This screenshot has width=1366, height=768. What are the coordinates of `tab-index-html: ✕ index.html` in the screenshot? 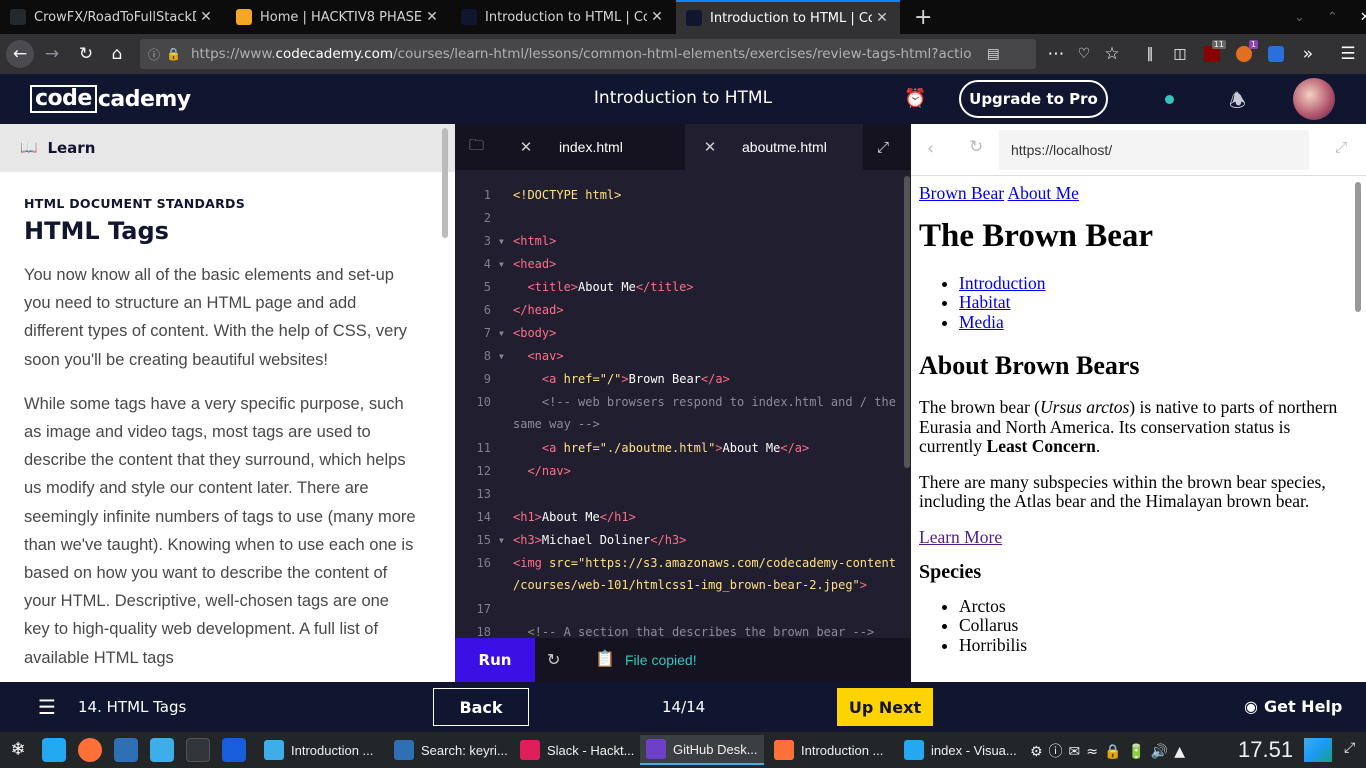 It's located at (592, 147).